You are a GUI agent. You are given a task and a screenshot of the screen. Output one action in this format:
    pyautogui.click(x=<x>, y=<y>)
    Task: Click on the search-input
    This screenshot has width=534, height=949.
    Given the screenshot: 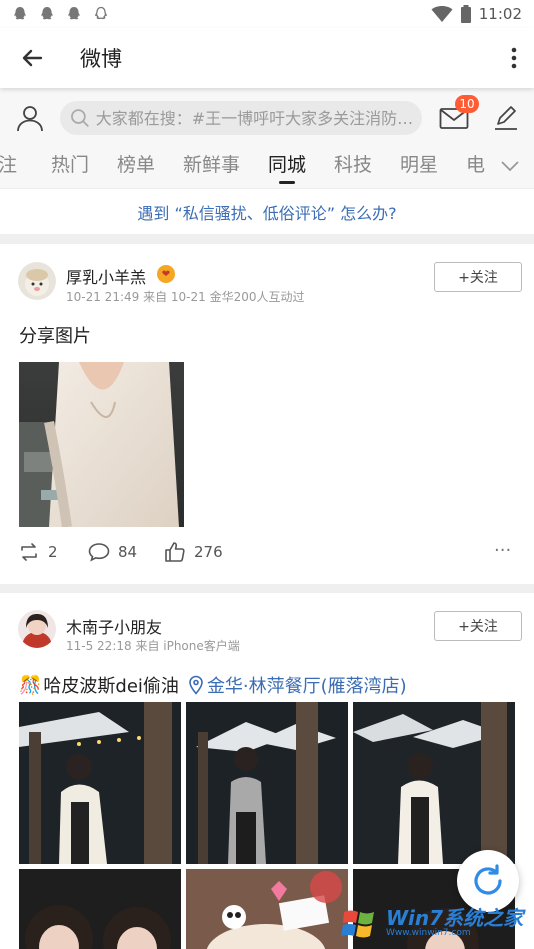 What is the action you would take?
    pyautogui.click(x=253, y=118)
    